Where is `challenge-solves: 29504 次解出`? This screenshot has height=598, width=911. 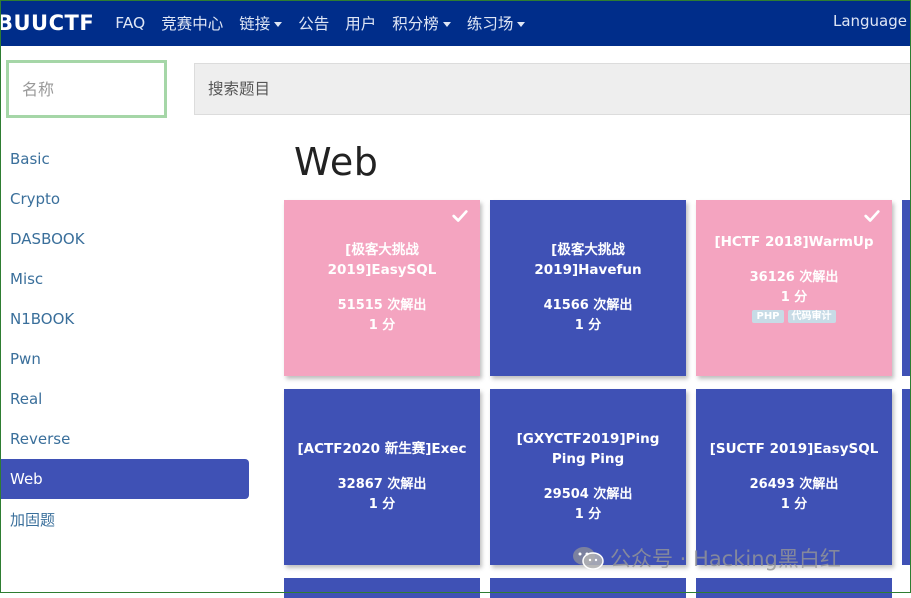 challenge-solves: 29504 次解出 is located at coordinates (588, 494).